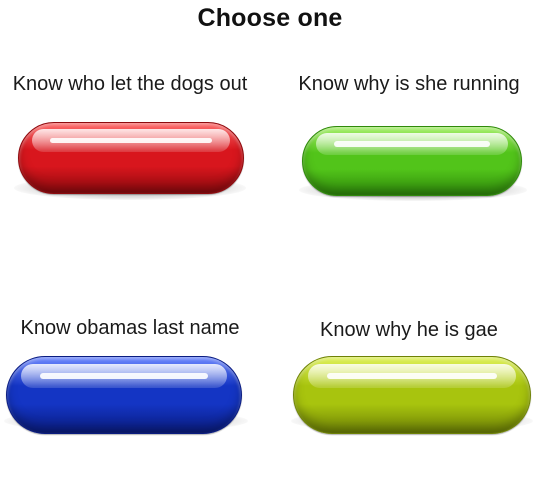 This screenshot has height=480, width=540. I want to click on option-label: Know why is she running, so click(409, 84).